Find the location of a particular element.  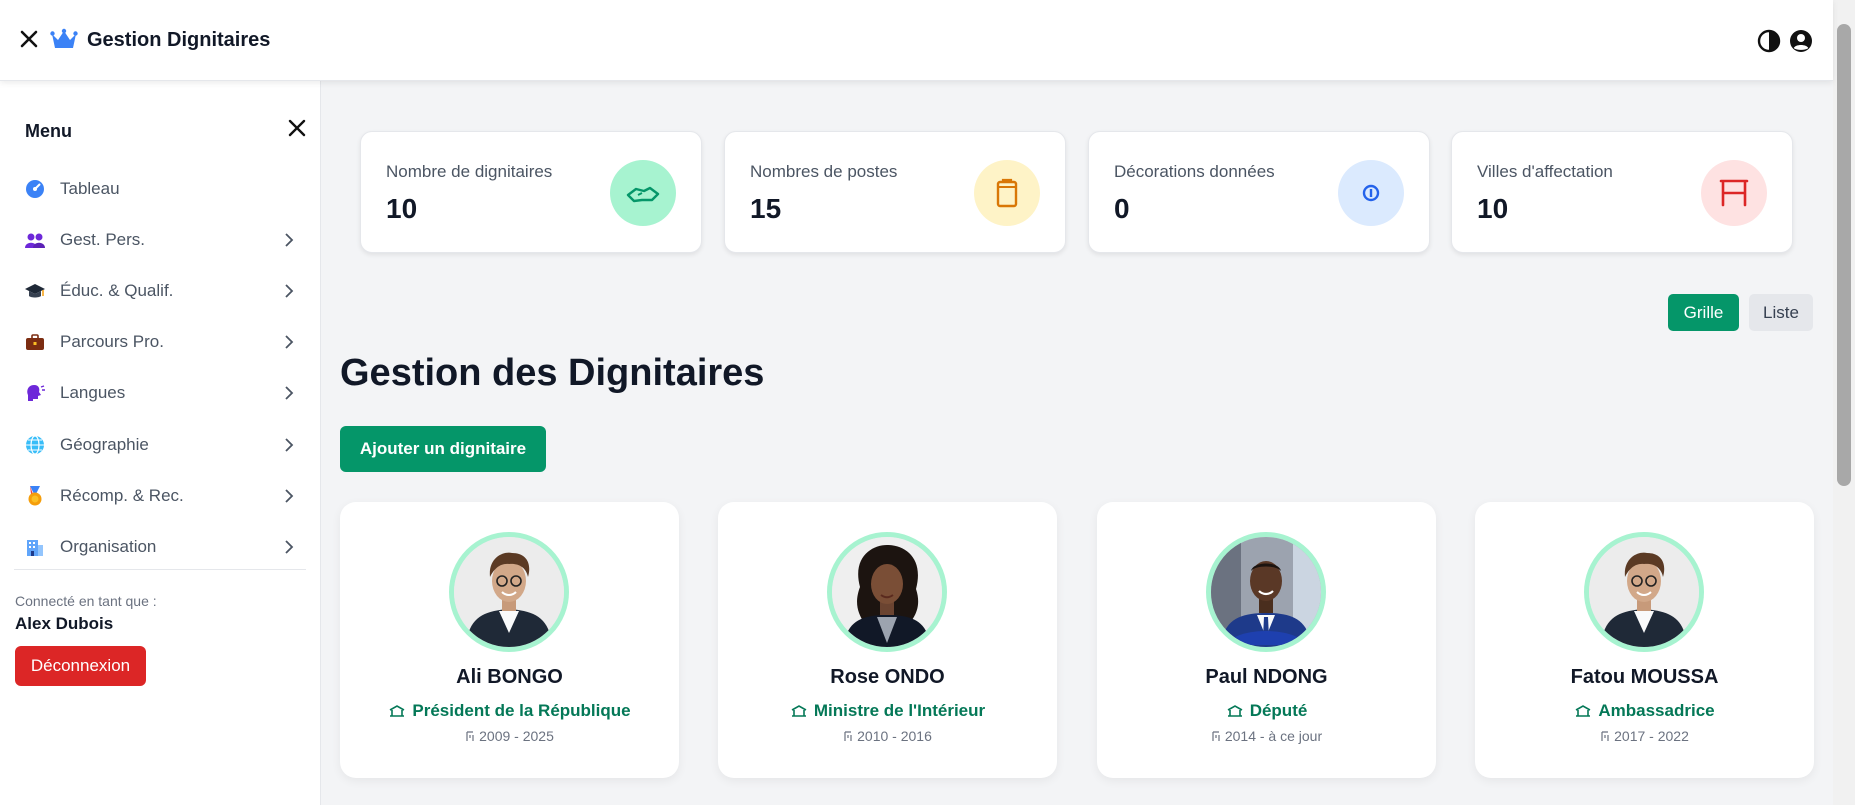

sidebar-item-educ-qualif: Éduc. & Qualif. is located at coordinates (162, 291).